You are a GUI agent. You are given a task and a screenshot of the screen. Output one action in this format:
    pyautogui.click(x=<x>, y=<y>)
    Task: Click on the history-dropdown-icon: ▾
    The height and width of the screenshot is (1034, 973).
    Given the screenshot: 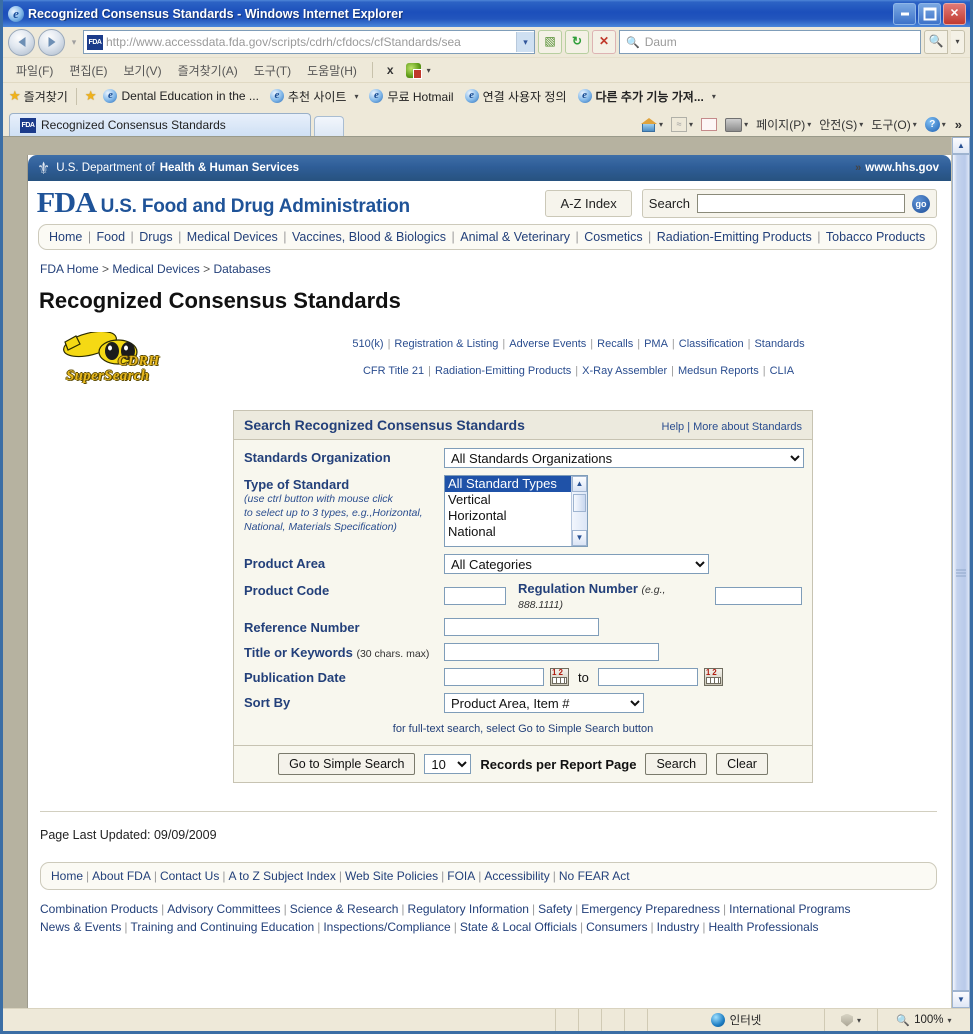 What is the action you would take?
    pyautogui.click(x=74, y=42)
    